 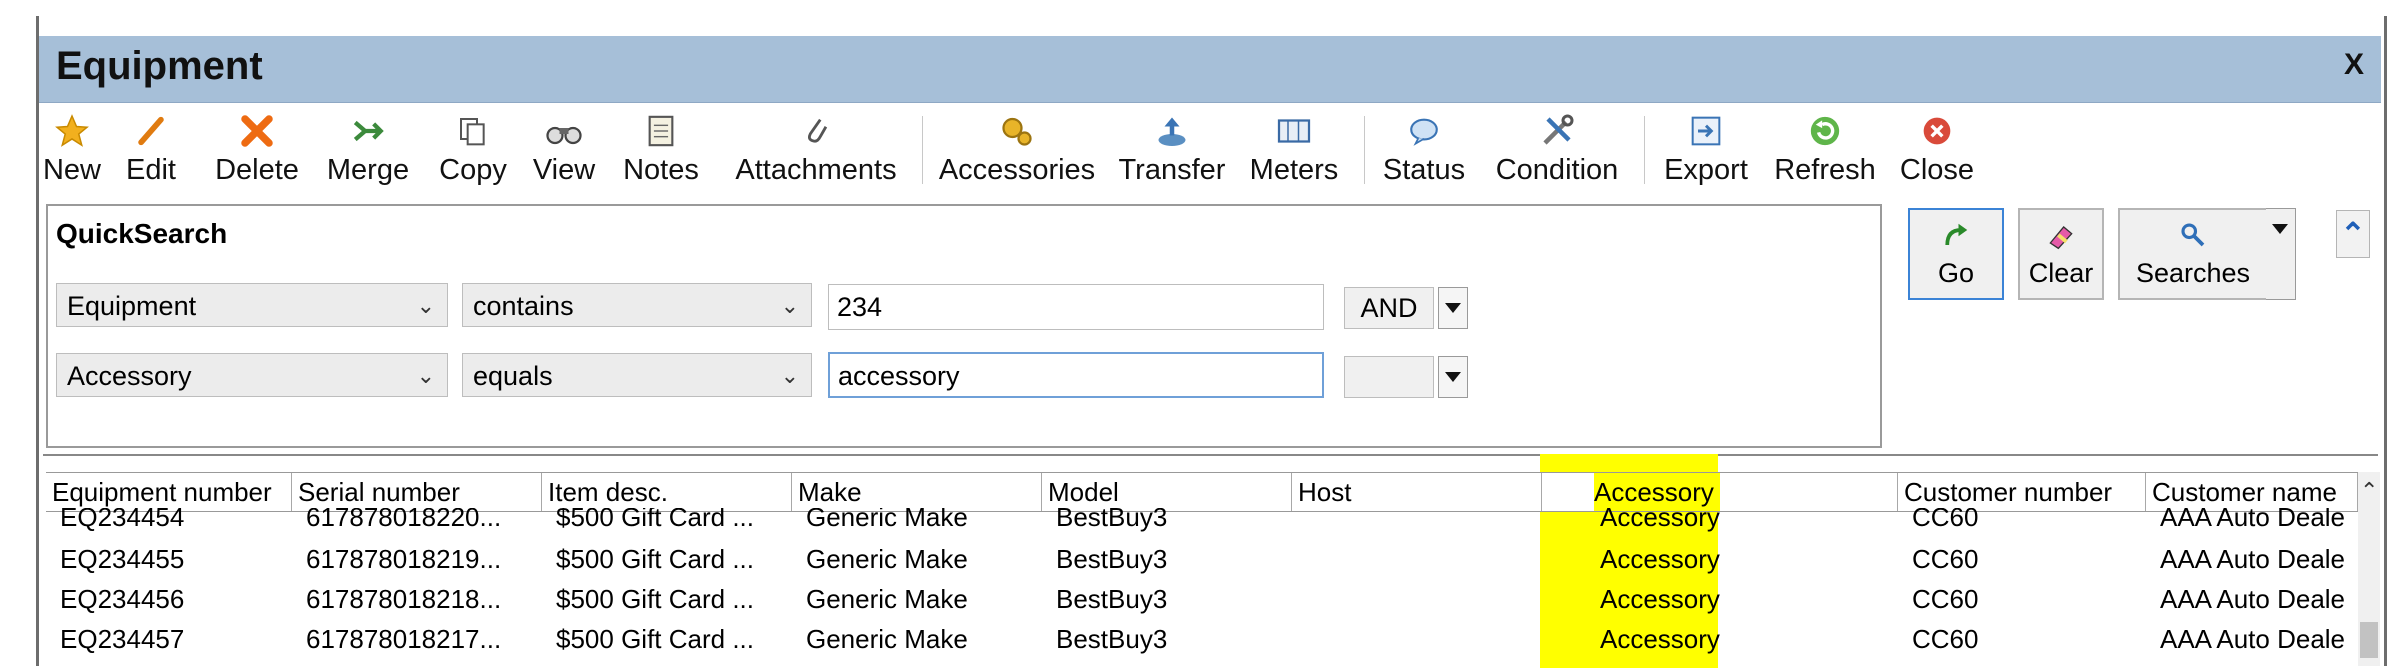 I want to click on cell-equipment-number: EQ234457, so click(x=122, y=639).